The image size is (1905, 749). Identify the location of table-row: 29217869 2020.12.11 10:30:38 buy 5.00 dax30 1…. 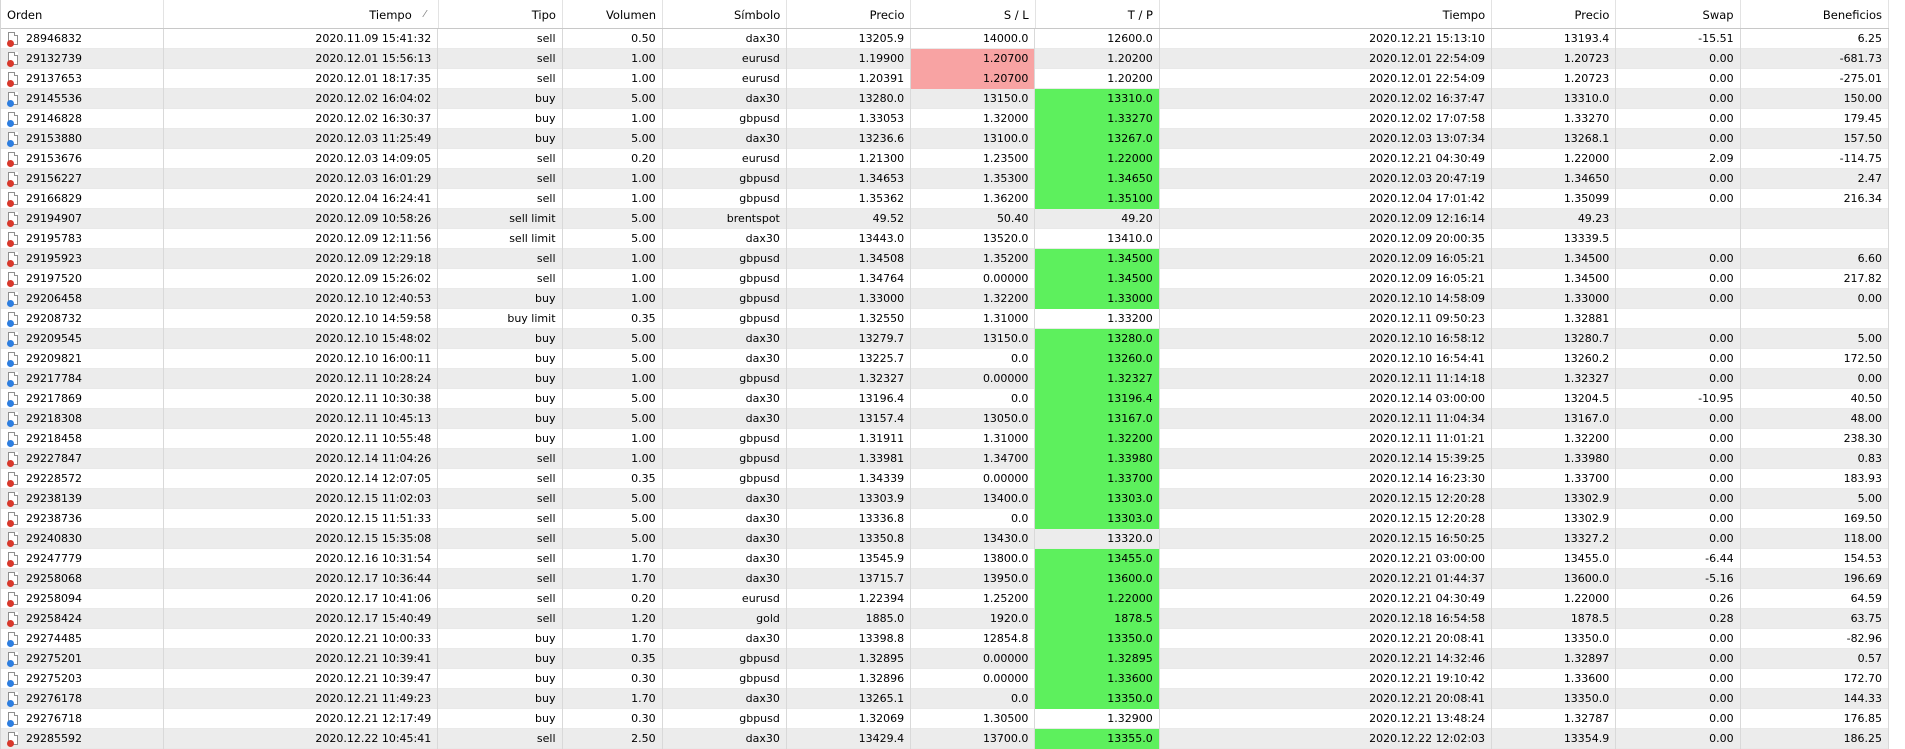
(945, 399).